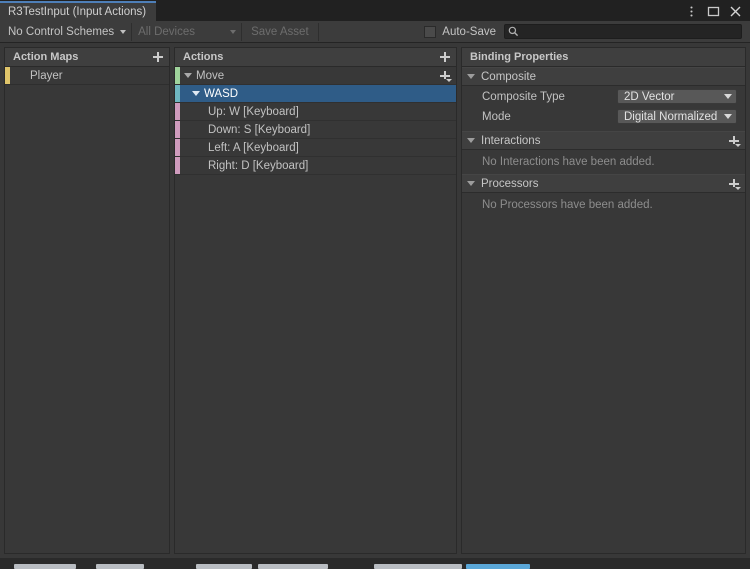  What do you see at coordinates (734, 184) in the screenshot?
I see `add-processor-icon` at bounding box center [734, 184].